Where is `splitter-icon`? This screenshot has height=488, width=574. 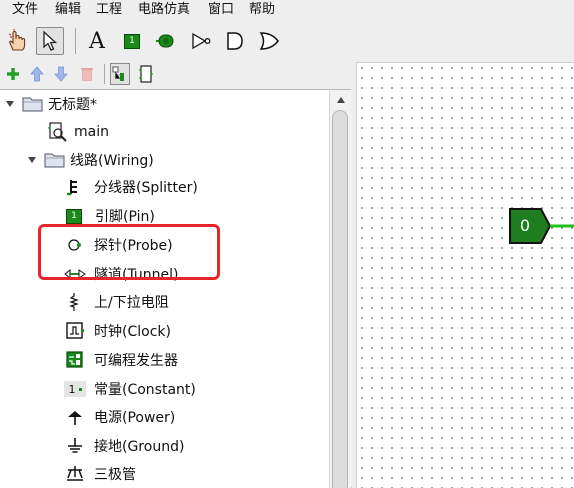 splitter-icon is located at coordinates (72, 188).